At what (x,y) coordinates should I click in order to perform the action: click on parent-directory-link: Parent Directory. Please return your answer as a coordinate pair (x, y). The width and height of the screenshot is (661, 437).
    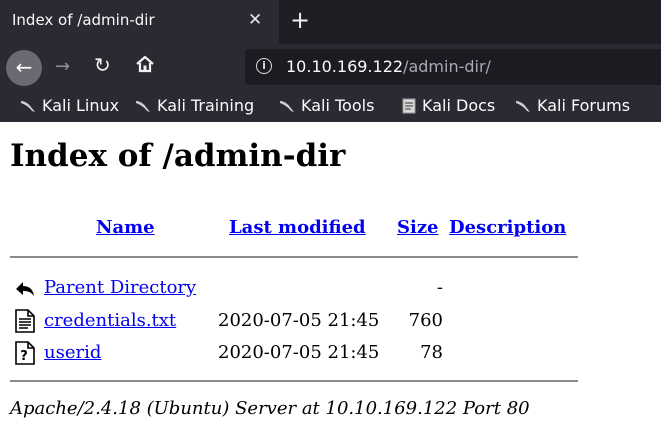
    Looking at the image, I should click on (120, 287).